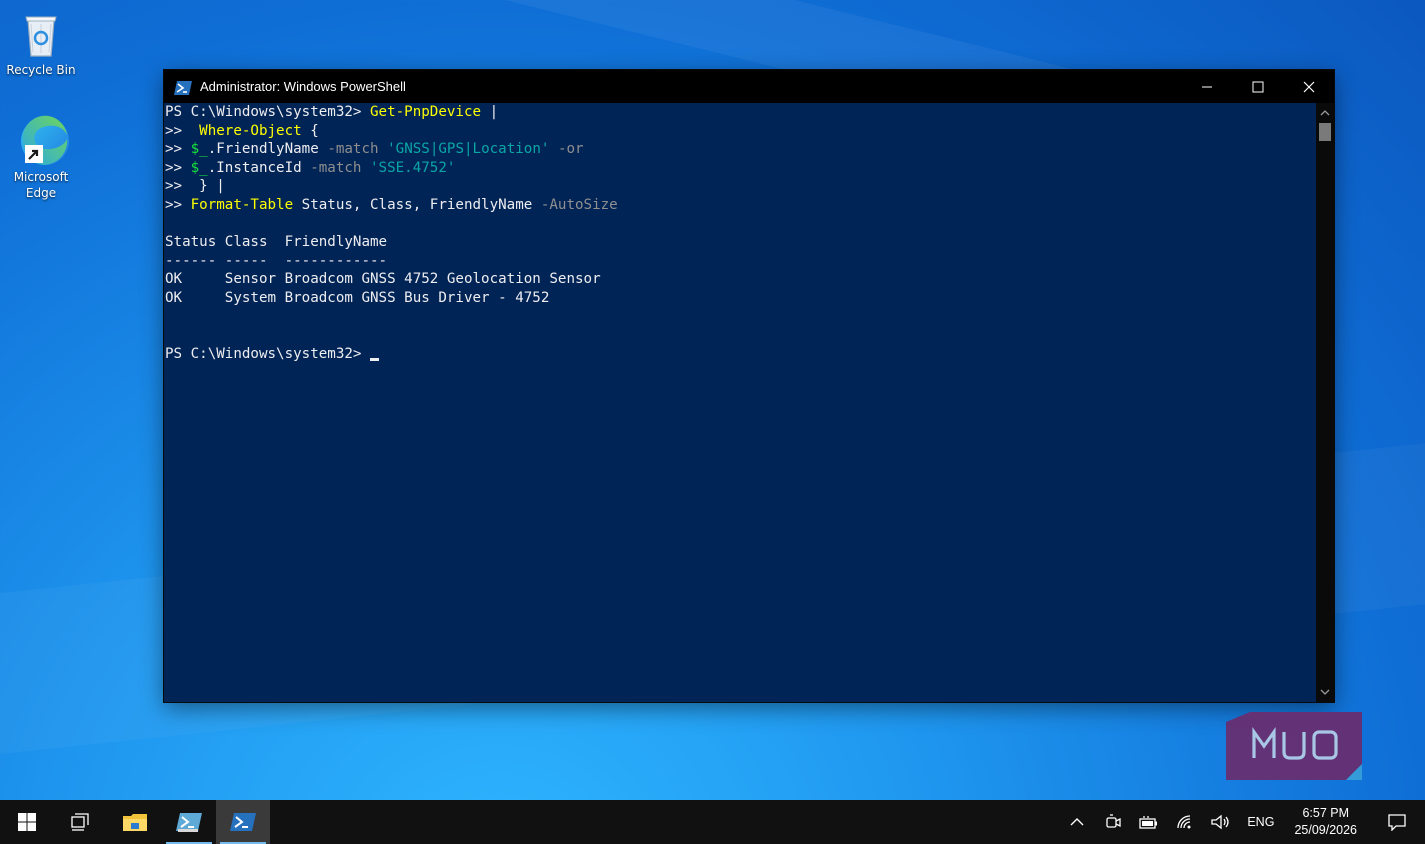 This screenshot has height=844, width=1425. I want to click on meet-now-icon, so click(1113, 821).